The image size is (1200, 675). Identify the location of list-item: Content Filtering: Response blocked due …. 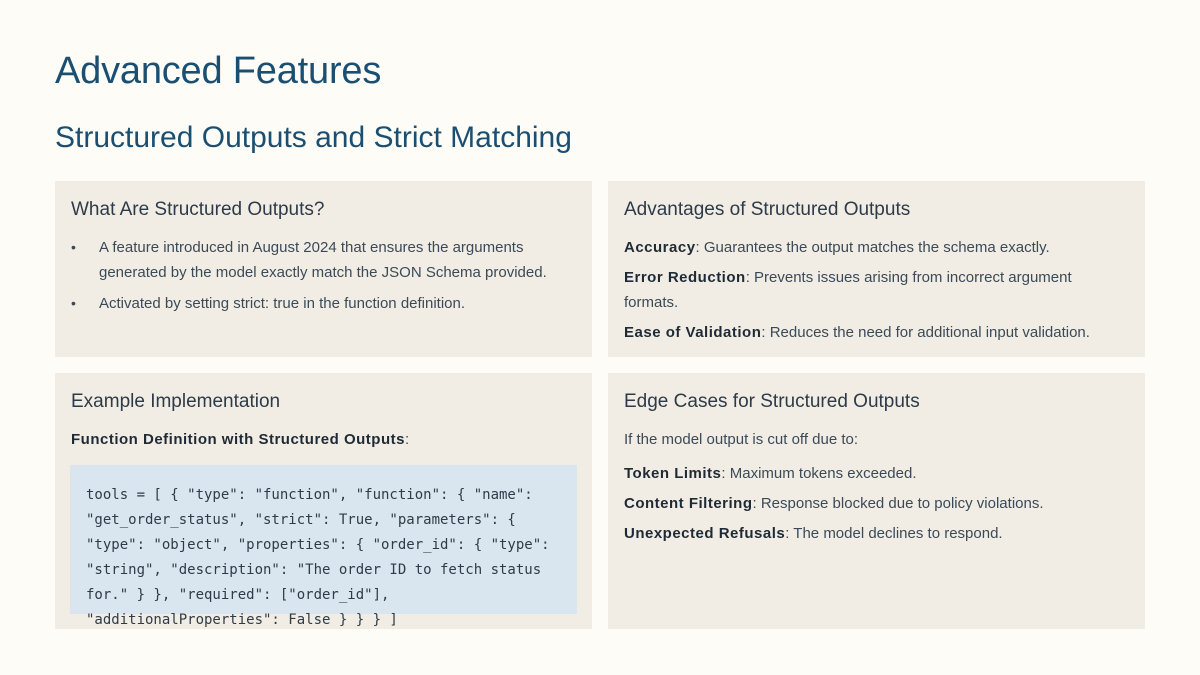
(876, 503).